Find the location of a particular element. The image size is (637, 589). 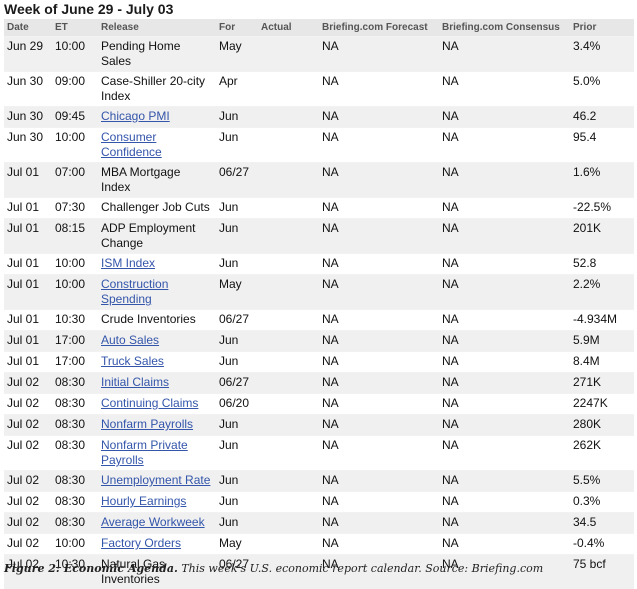

cell-release: Crude Inventories is located at coordinates (157, 320).